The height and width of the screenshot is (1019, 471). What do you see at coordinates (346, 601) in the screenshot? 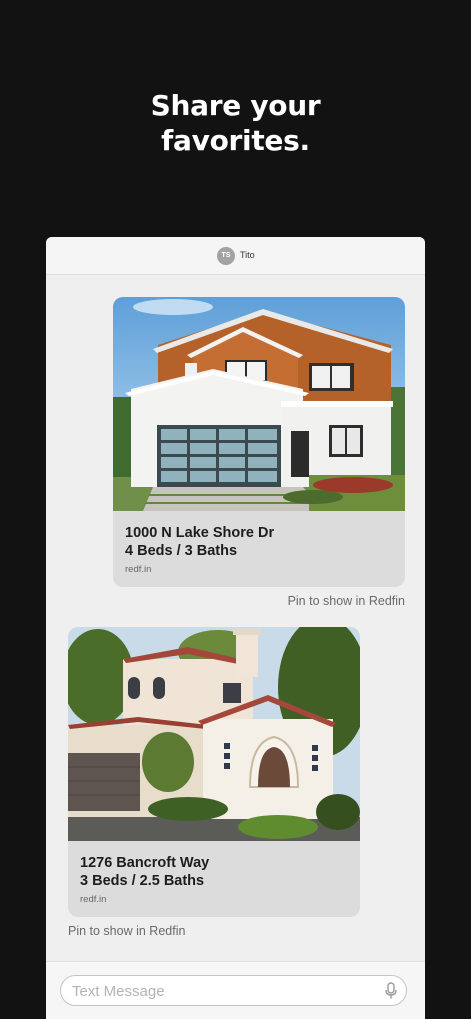
I see `pin-to-show-link-1: Pin to show in Redfin` at bounding box center [346, 601].